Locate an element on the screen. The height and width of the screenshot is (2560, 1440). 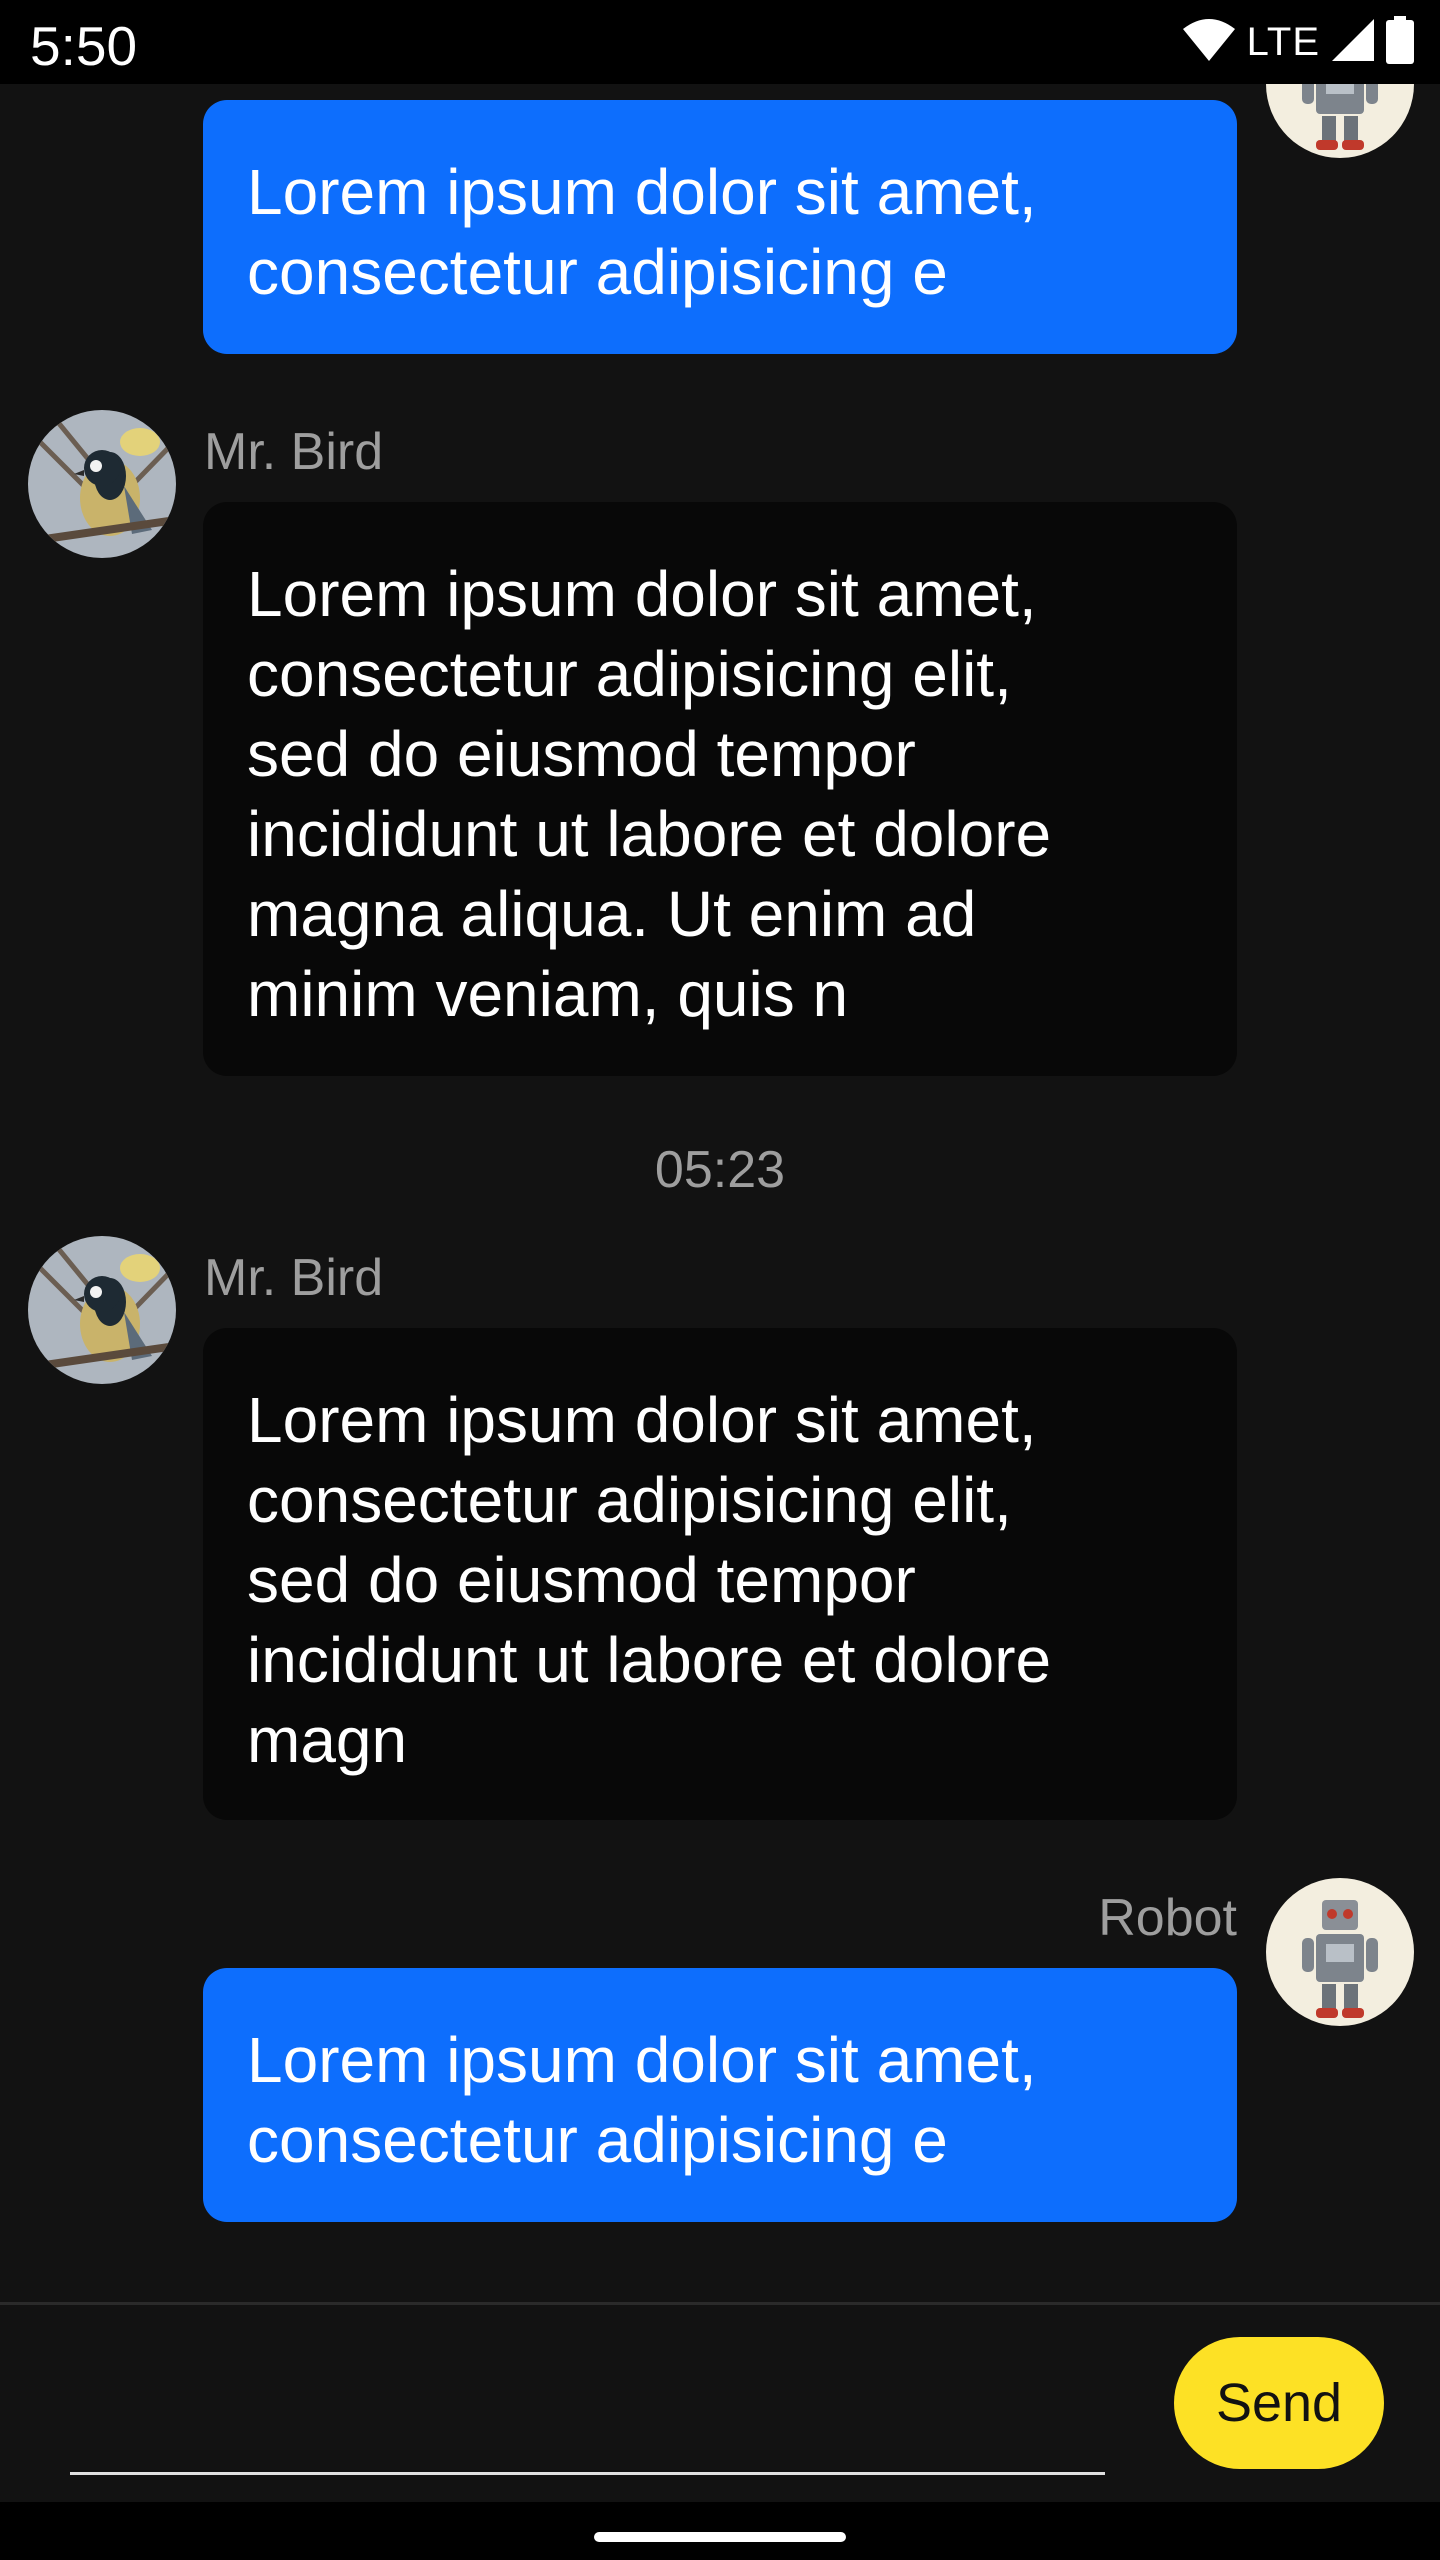
wifi-icon is located at coordinates (1209, 42).